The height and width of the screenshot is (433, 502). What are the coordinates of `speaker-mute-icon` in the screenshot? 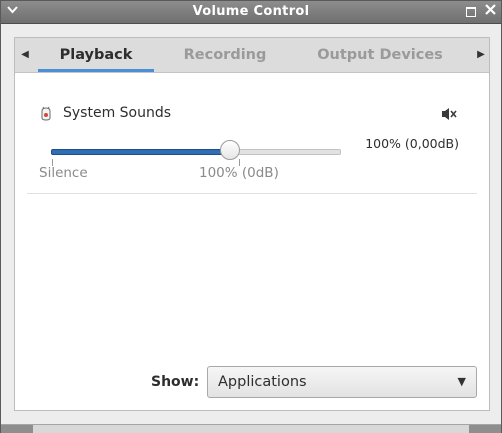 It's located at (450, 114).